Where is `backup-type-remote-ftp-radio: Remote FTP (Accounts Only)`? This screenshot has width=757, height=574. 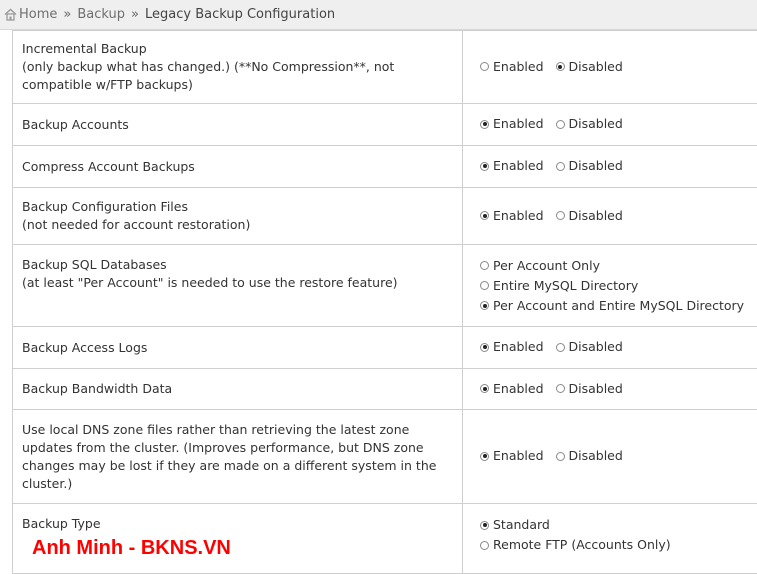 backup-type-remote-ftp-radio: Remote FTP (Accounts Only) is located at coordinates (618, 545).